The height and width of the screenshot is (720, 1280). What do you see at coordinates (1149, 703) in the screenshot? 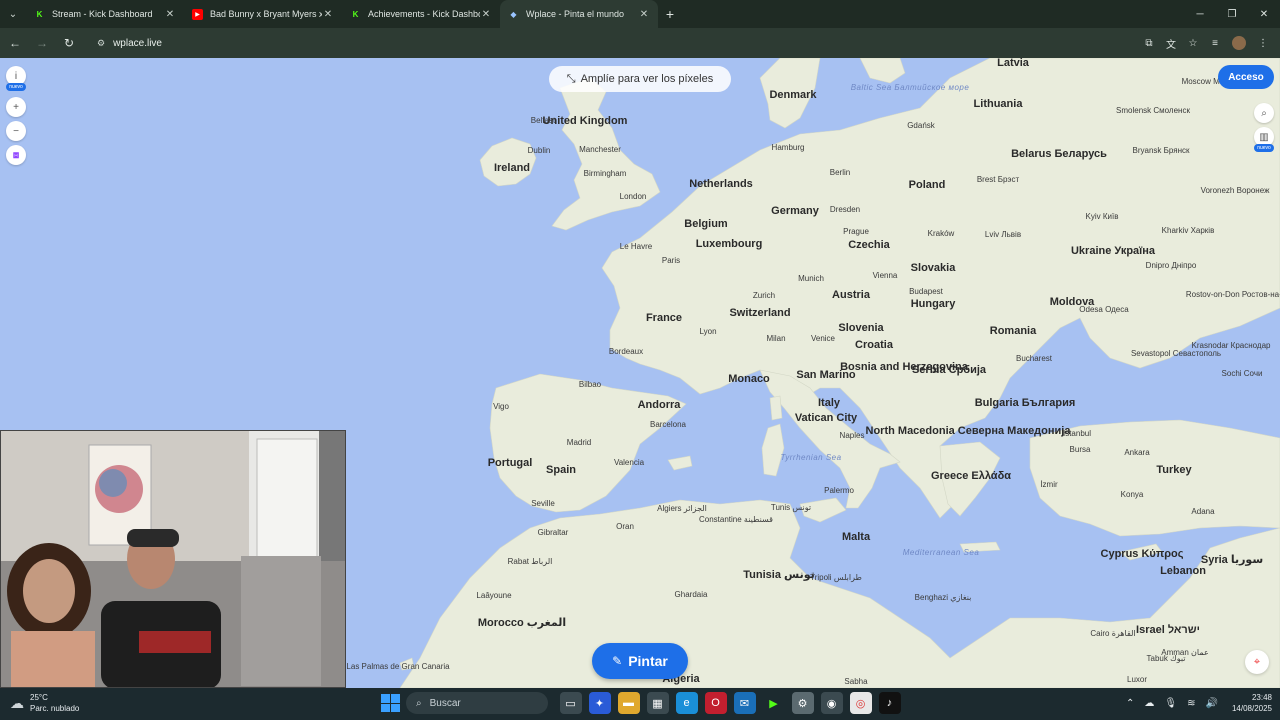
I see `onedrive-icon: ☁` at bounding box center [1149, 703].